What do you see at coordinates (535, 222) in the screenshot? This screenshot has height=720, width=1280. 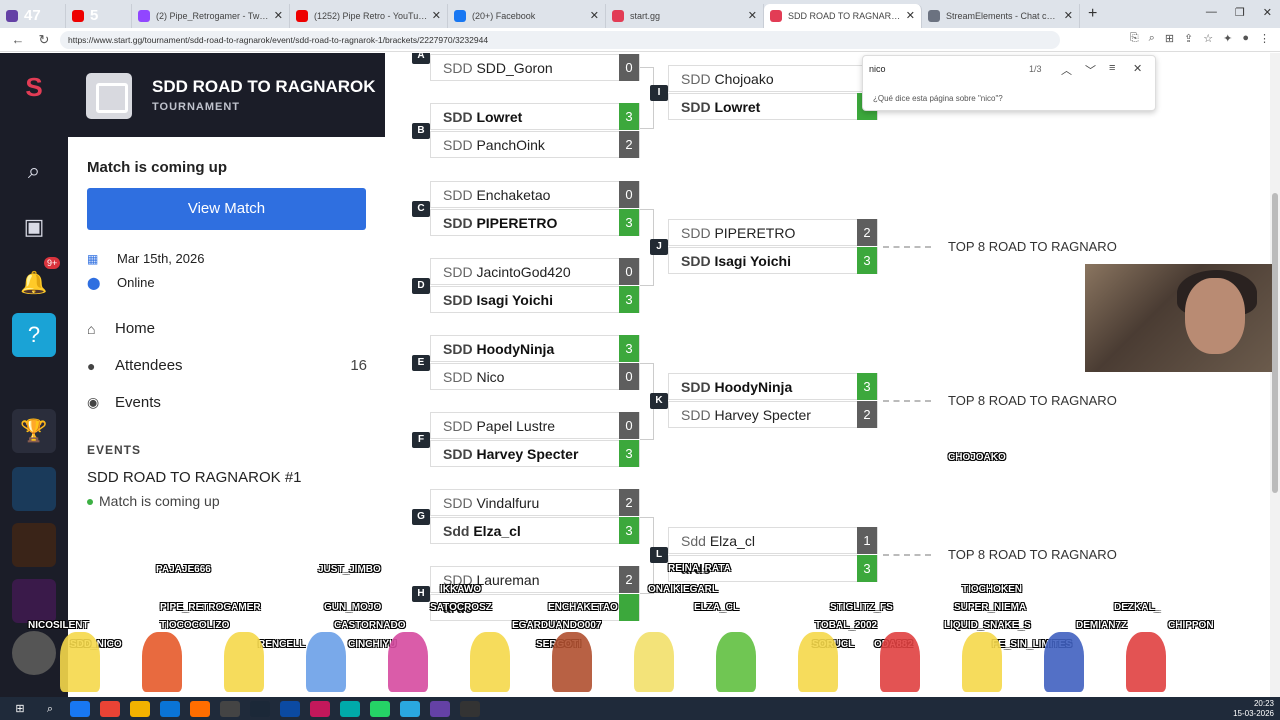 I see `bracket-slot: SDD PIPERETRO 3` at bounding box center [535, 222].